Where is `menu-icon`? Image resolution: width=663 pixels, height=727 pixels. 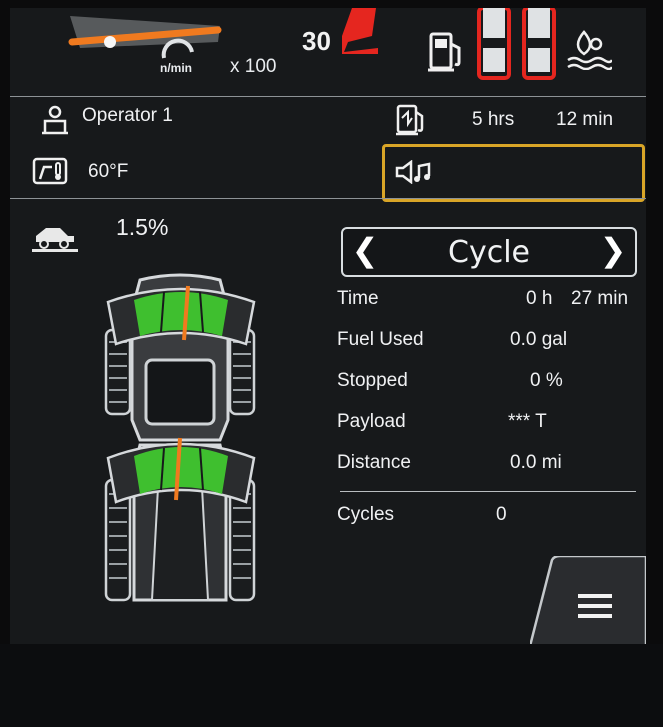
menu-icon is located at coordinates (595, 606).